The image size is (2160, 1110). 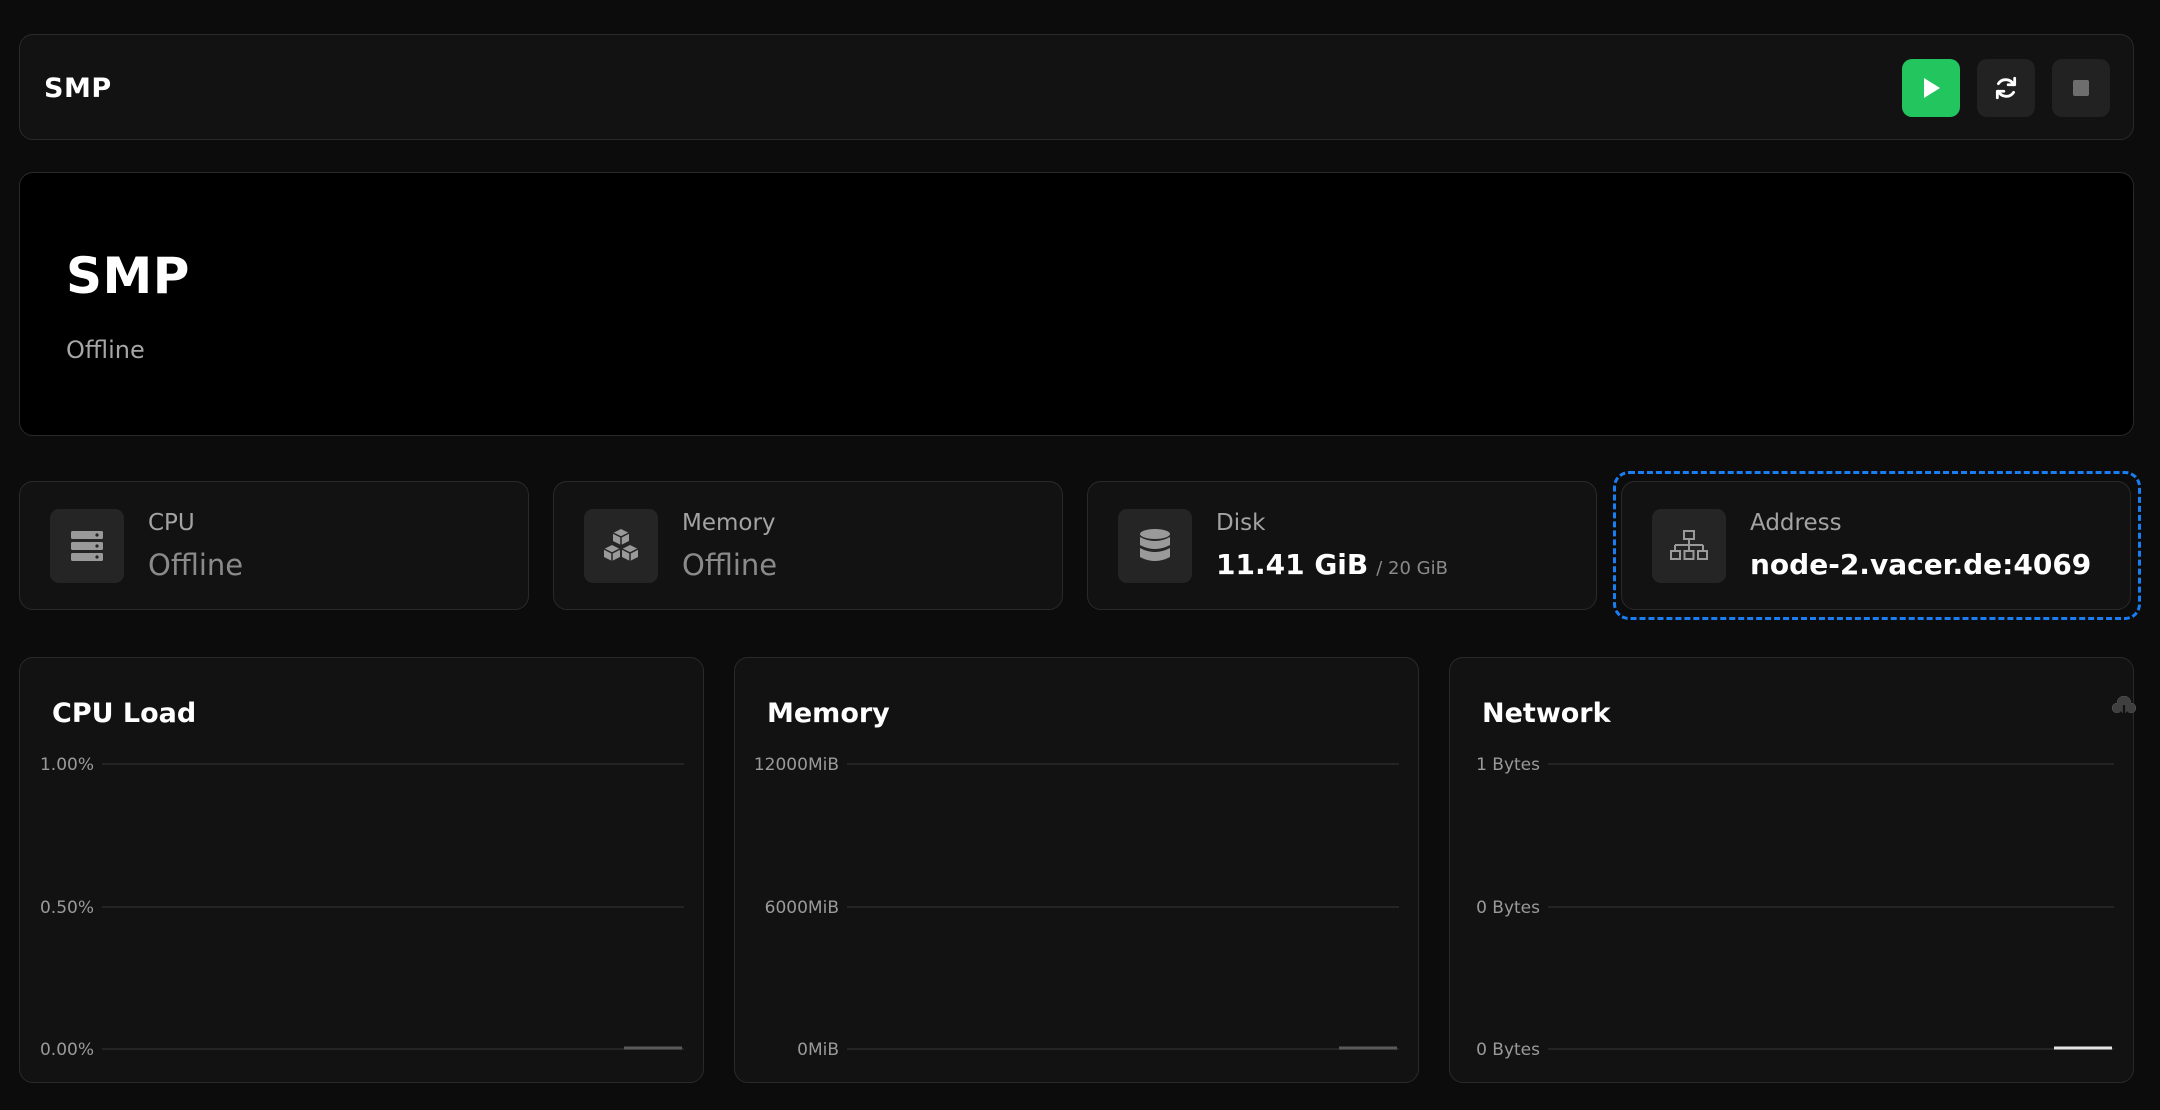 I want to click on y-tick-label: 12000MiB, so click(x=796, y=765).